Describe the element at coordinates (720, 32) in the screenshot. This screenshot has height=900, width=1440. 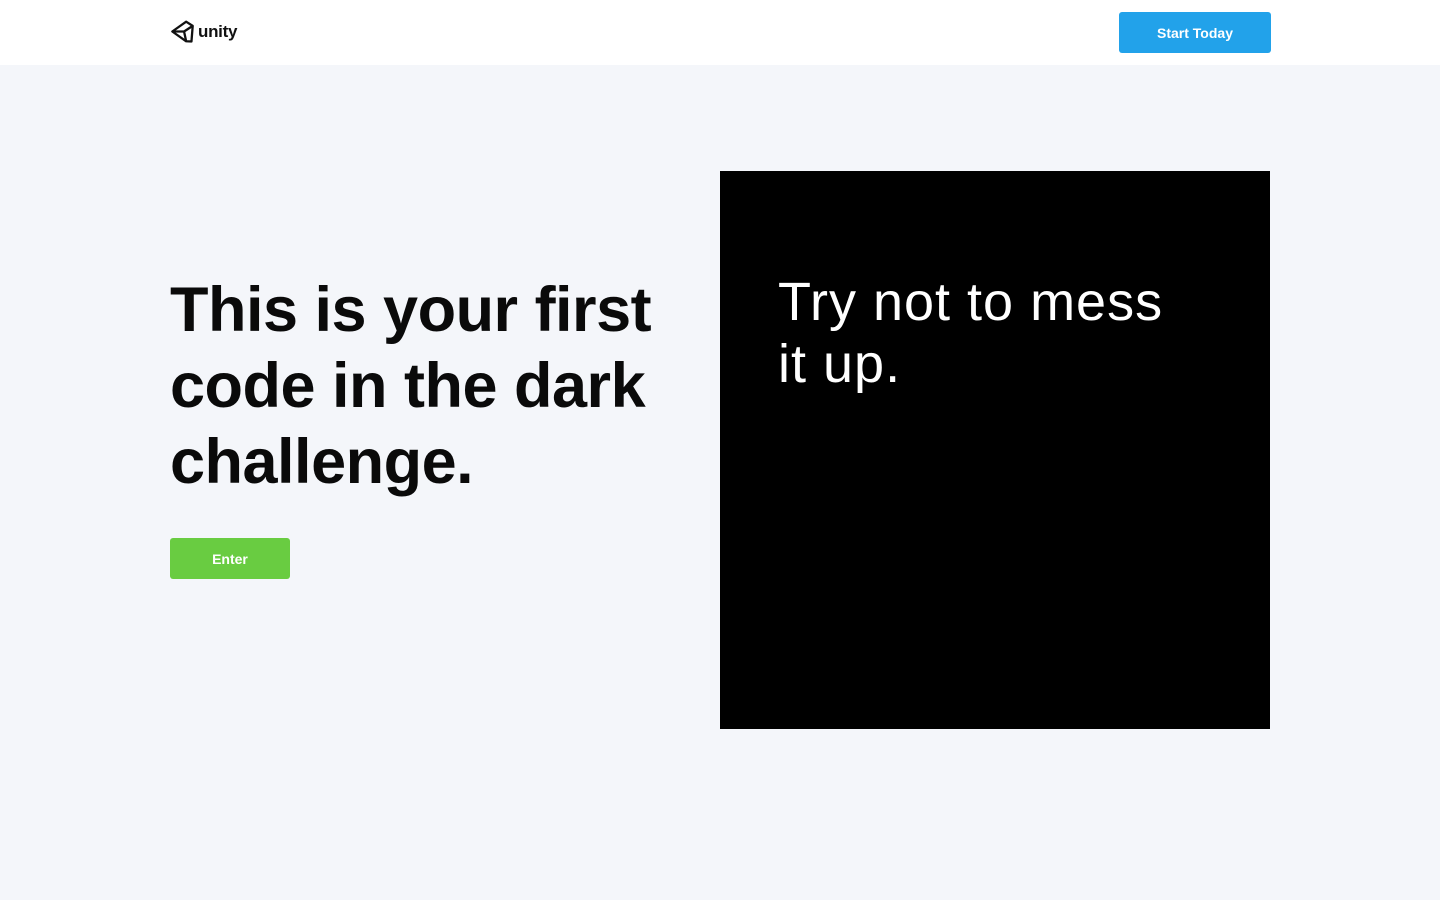
I see `top-header: unity Start Today` at that location.